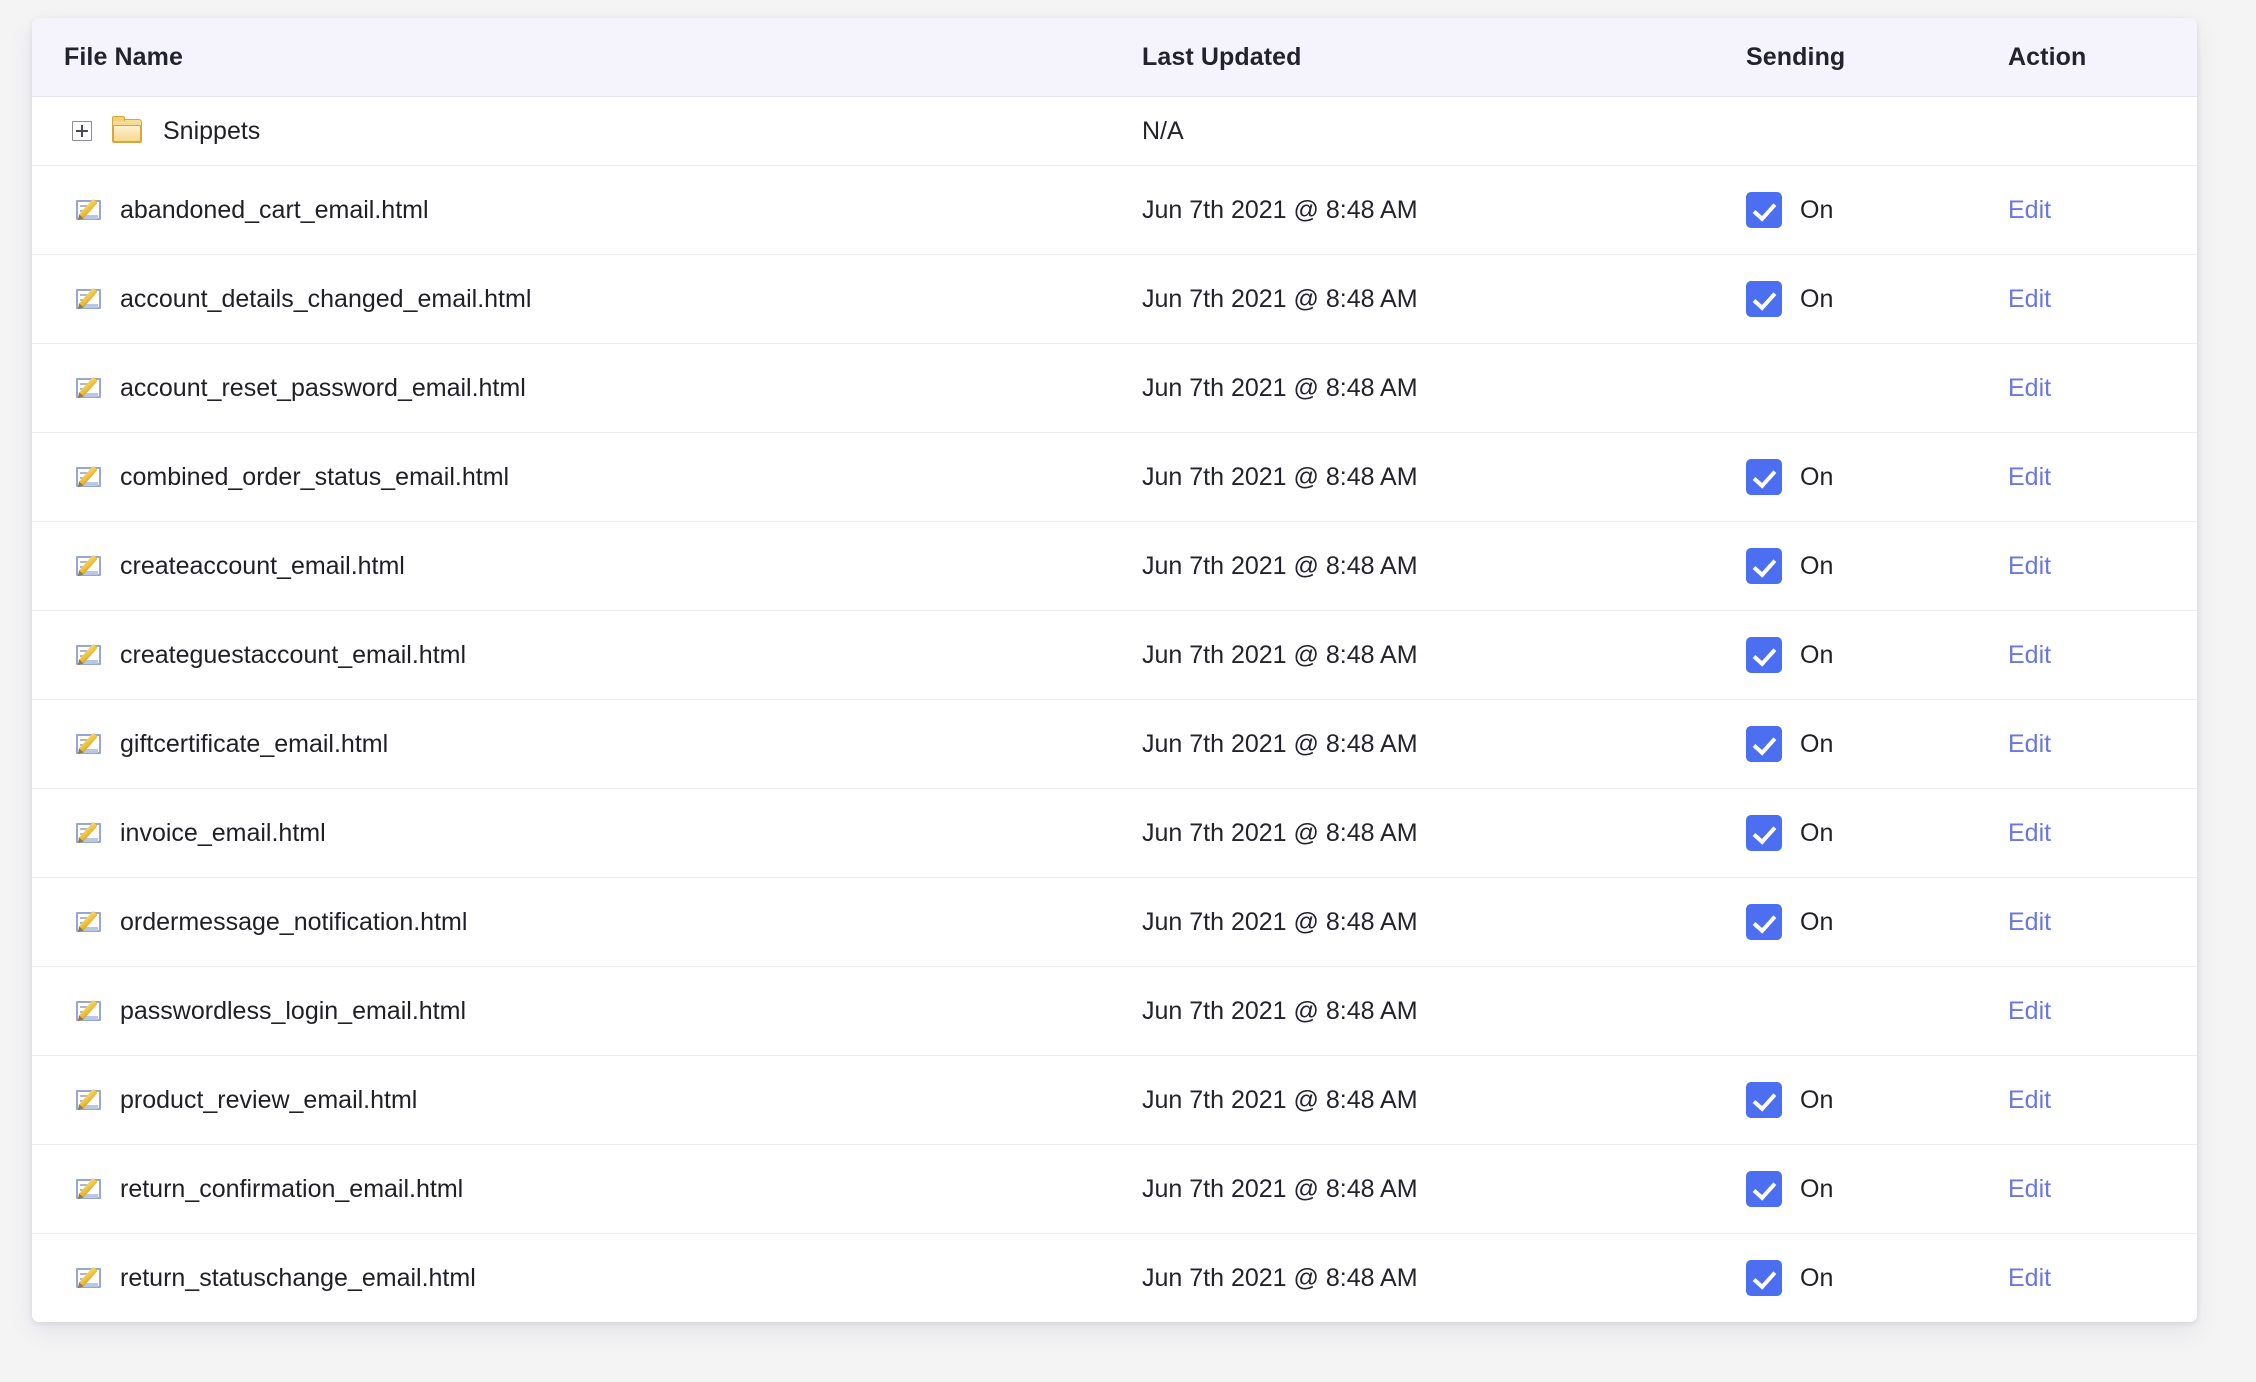 Image resolution: width=2256 pixels, height=1382 pixels. Describe the element at coordinates (572, 131) in the screenshot. I see `folder-name-cell: Snippets` at that location.